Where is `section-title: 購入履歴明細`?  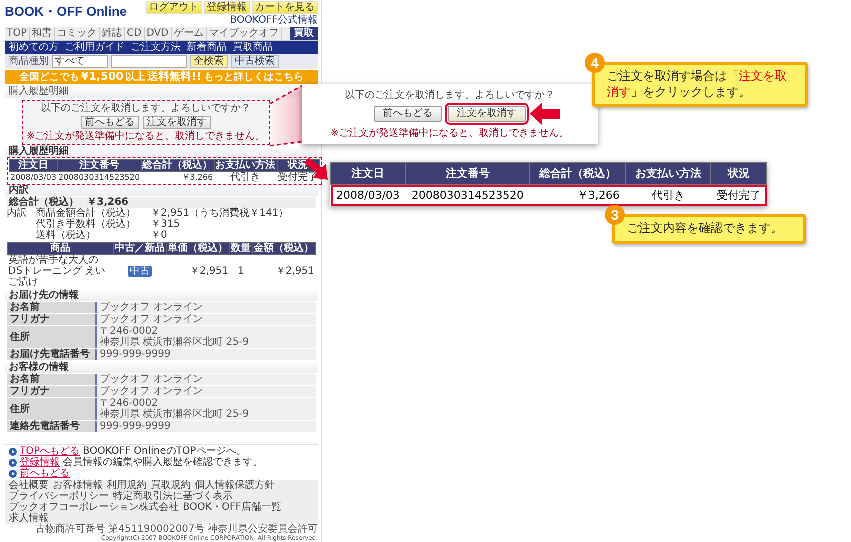
section-title: 購入履歴明細 is located at coordinates (161, 151).